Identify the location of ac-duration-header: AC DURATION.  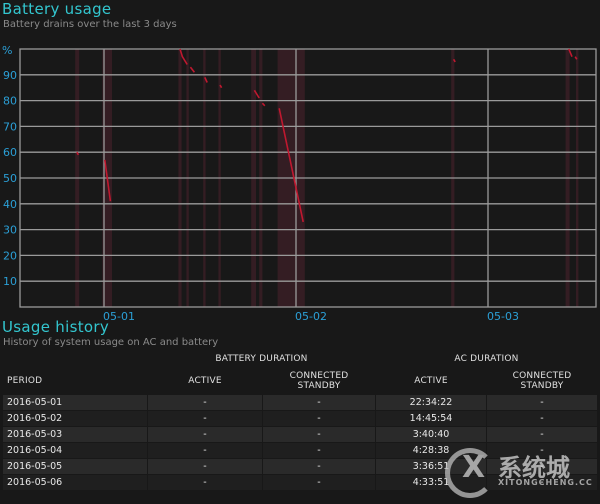
(486, 359).